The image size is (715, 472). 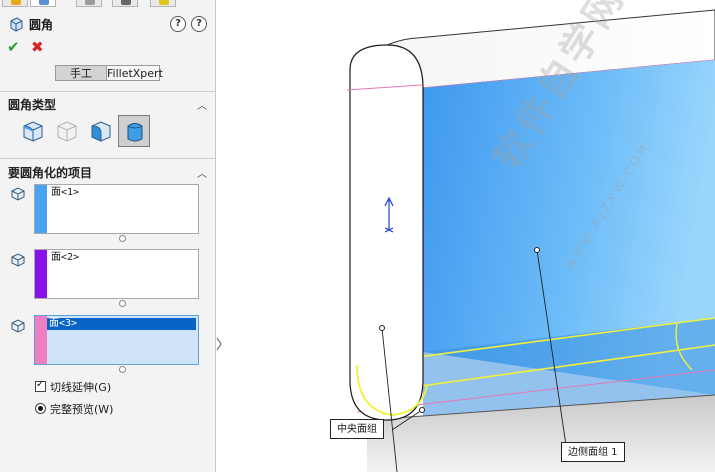 What do you see at coordinates (89, 3) in the screenshot?
I see `tab-configuration-manager` at bounding box center [89, 3].